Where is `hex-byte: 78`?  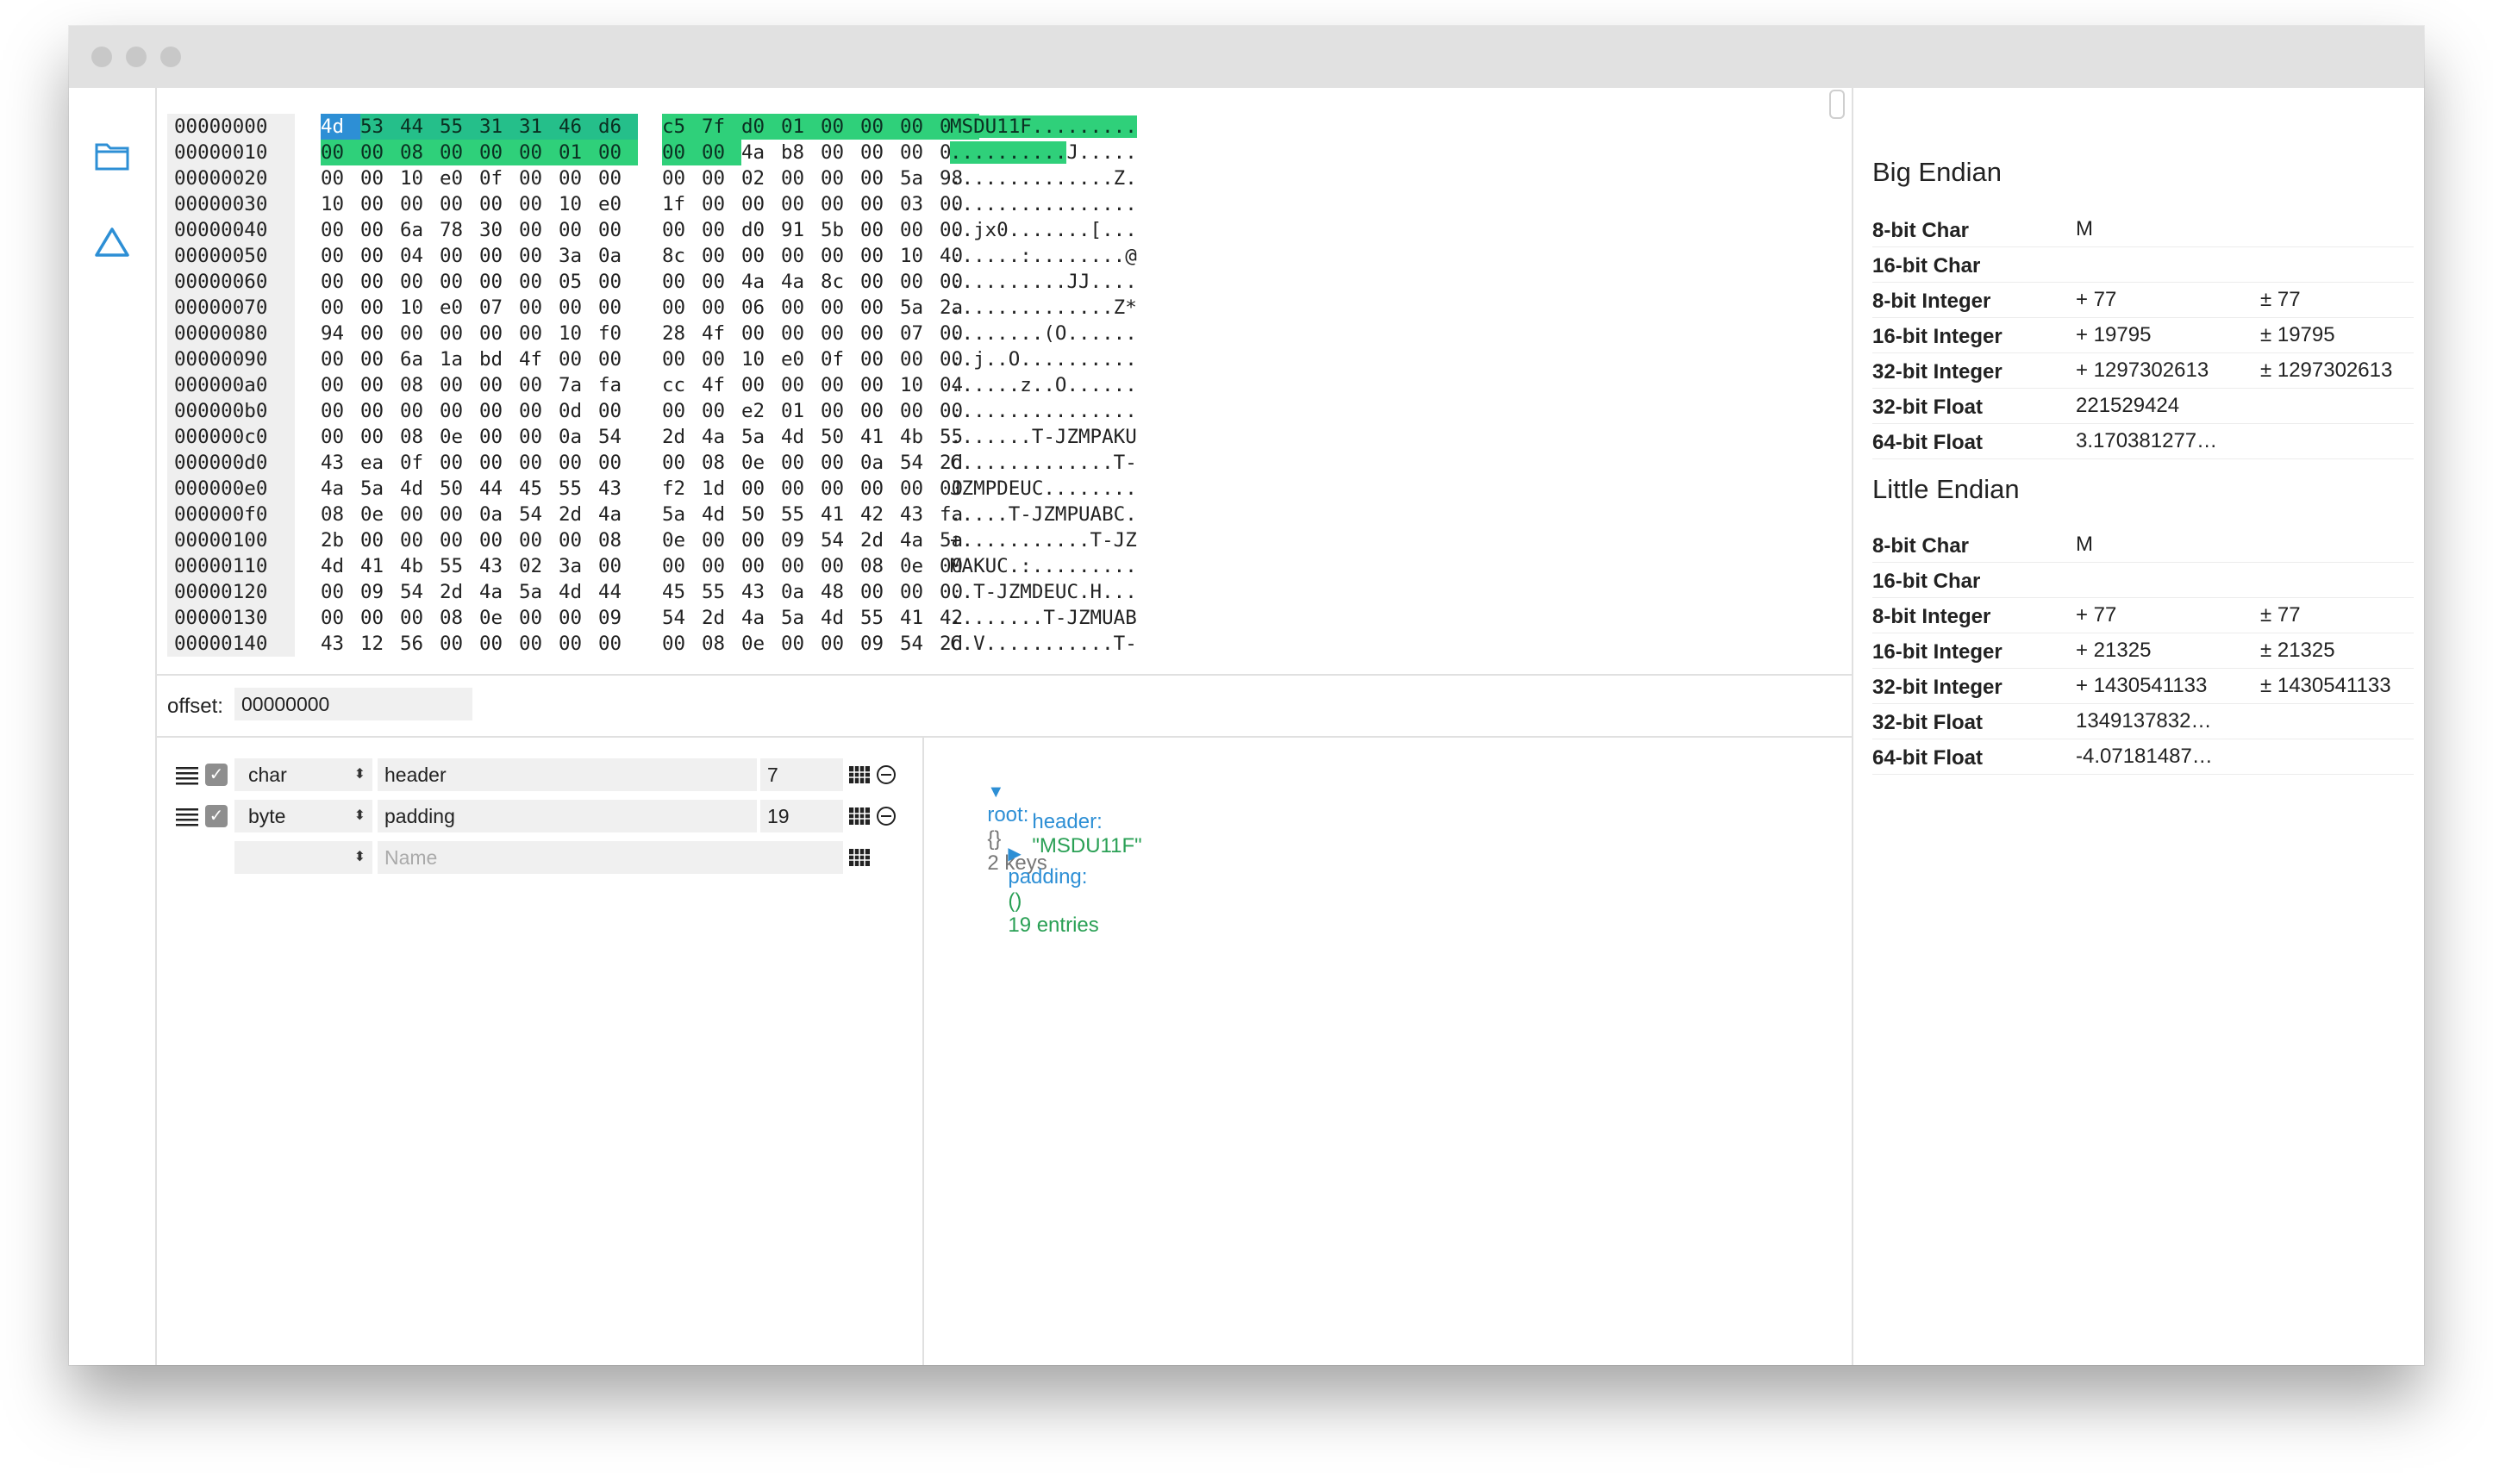 hex-byte: 78 is located at coordinates (459, 230).